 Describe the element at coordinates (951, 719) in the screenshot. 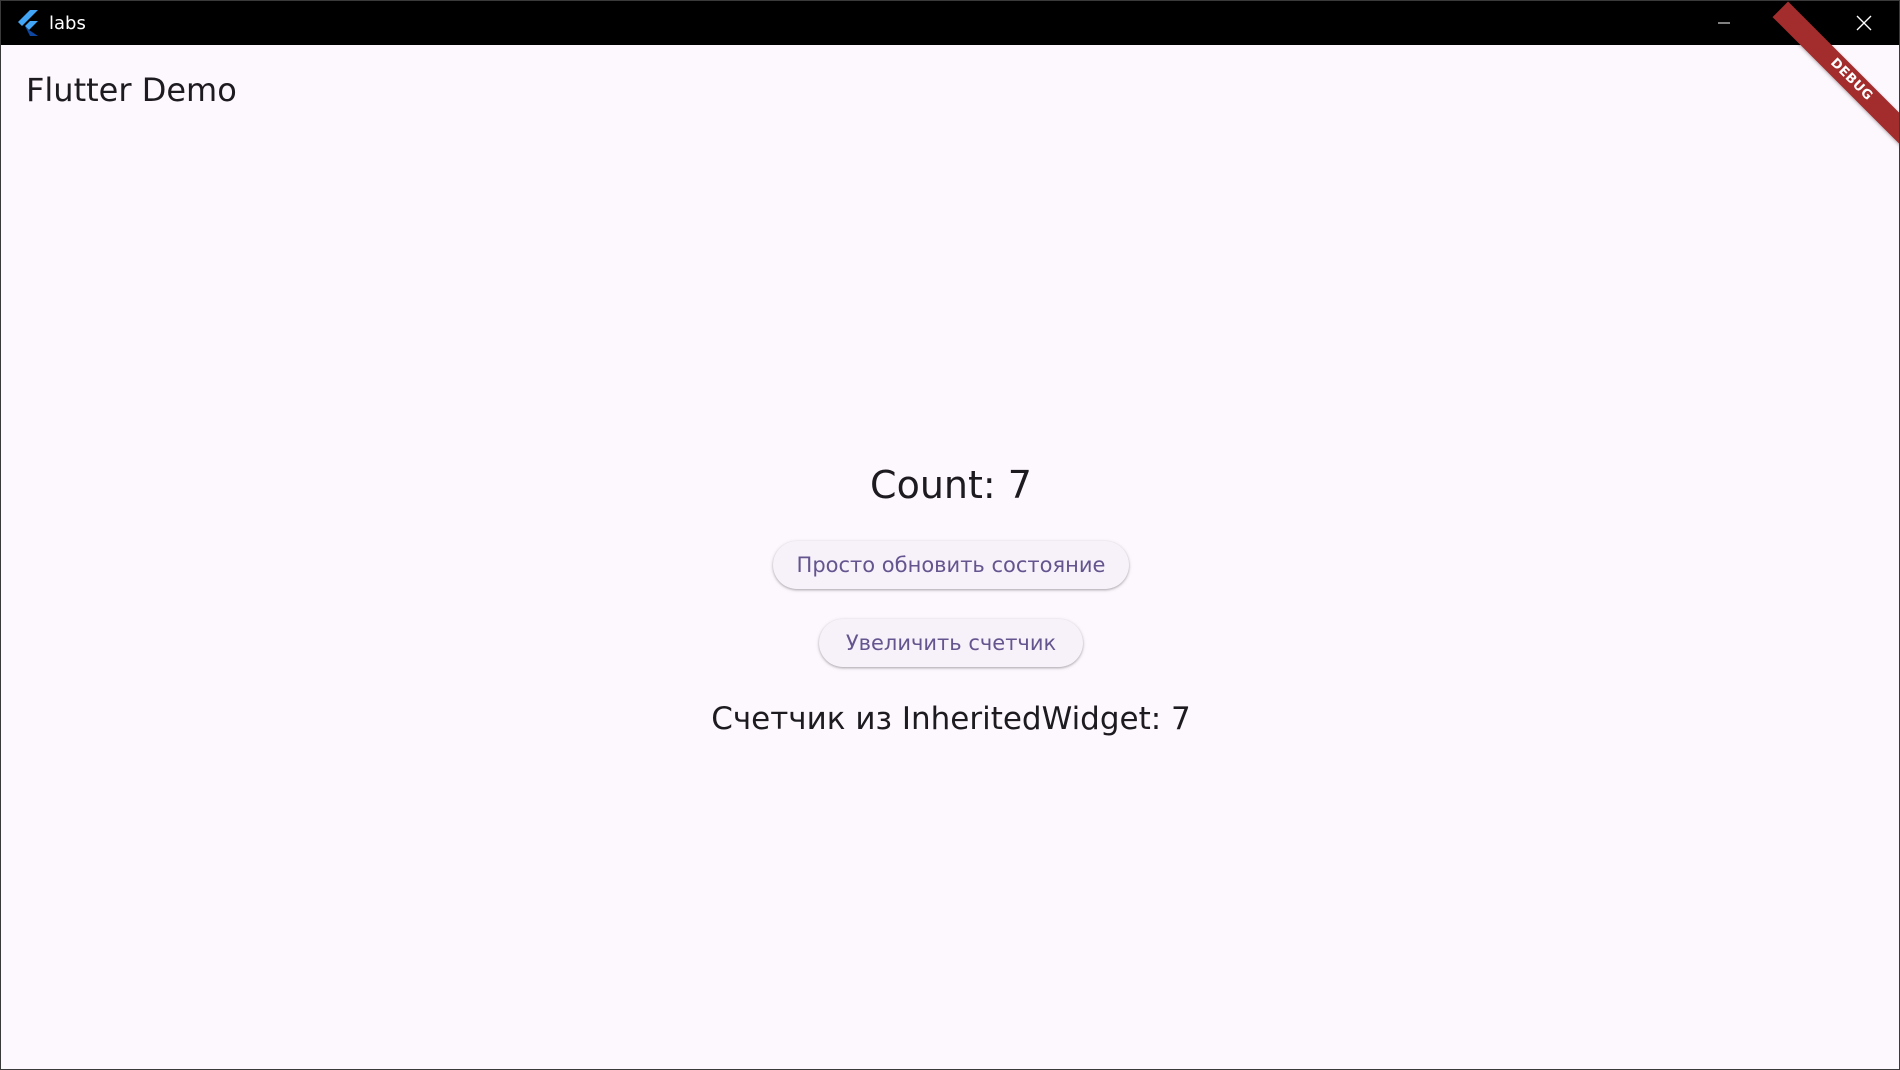

I see `inherited-counter-text: Счетчик из InheritedWidget: 7` at that location.